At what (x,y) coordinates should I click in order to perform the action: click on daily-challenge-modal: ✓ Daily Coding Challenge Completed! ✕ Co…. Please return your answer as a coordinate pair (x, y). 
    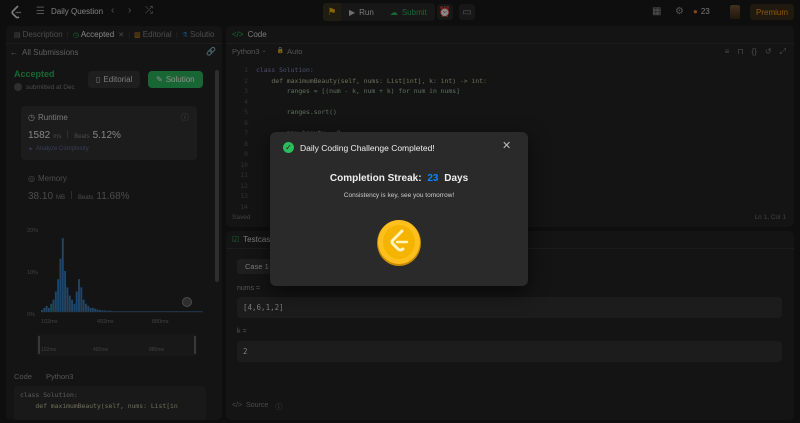
    Looking at the image, I should click on (399, 209).